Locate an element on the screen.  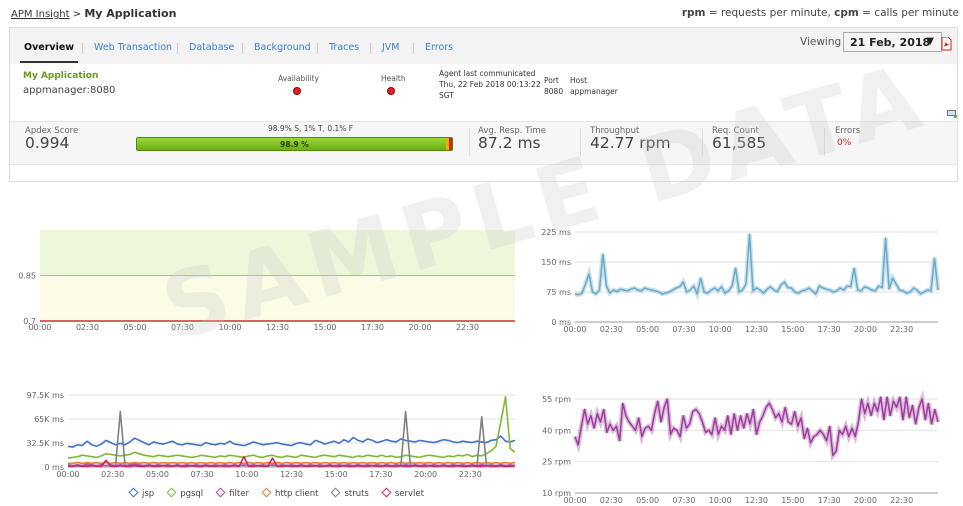
tab-web-transaction: Web Transaction is located at coordinates (133, 47).